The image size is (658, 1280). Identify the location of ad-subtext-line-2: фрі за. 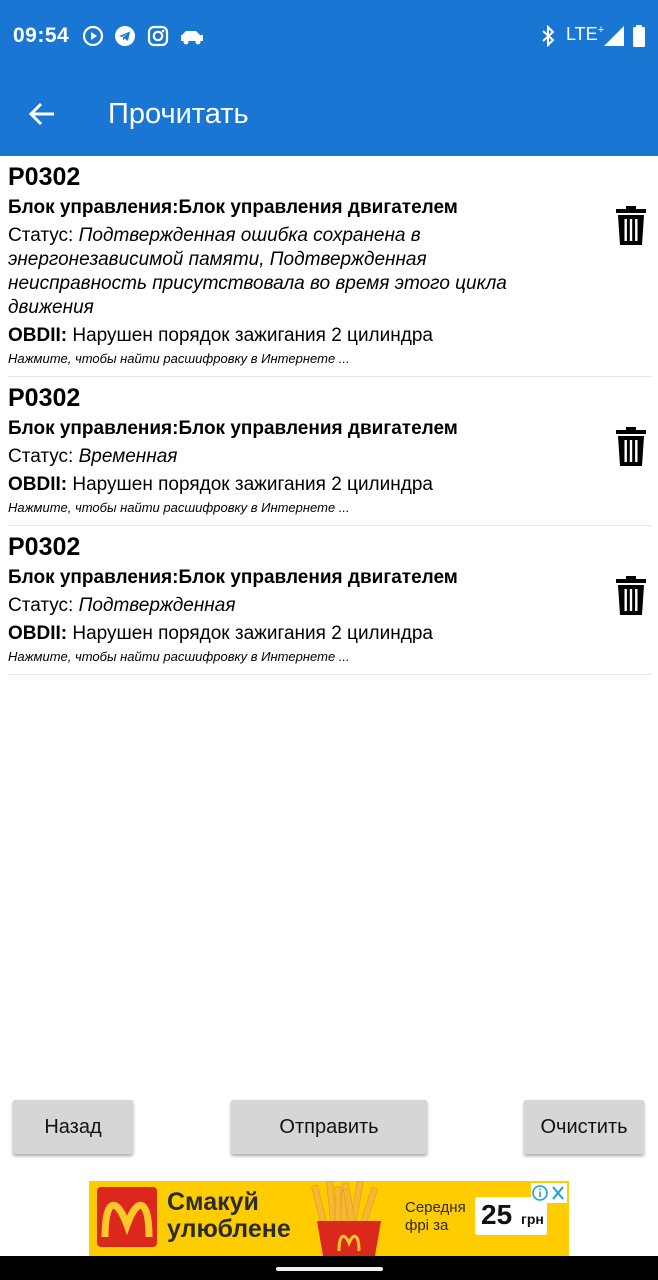
(427, 1225).